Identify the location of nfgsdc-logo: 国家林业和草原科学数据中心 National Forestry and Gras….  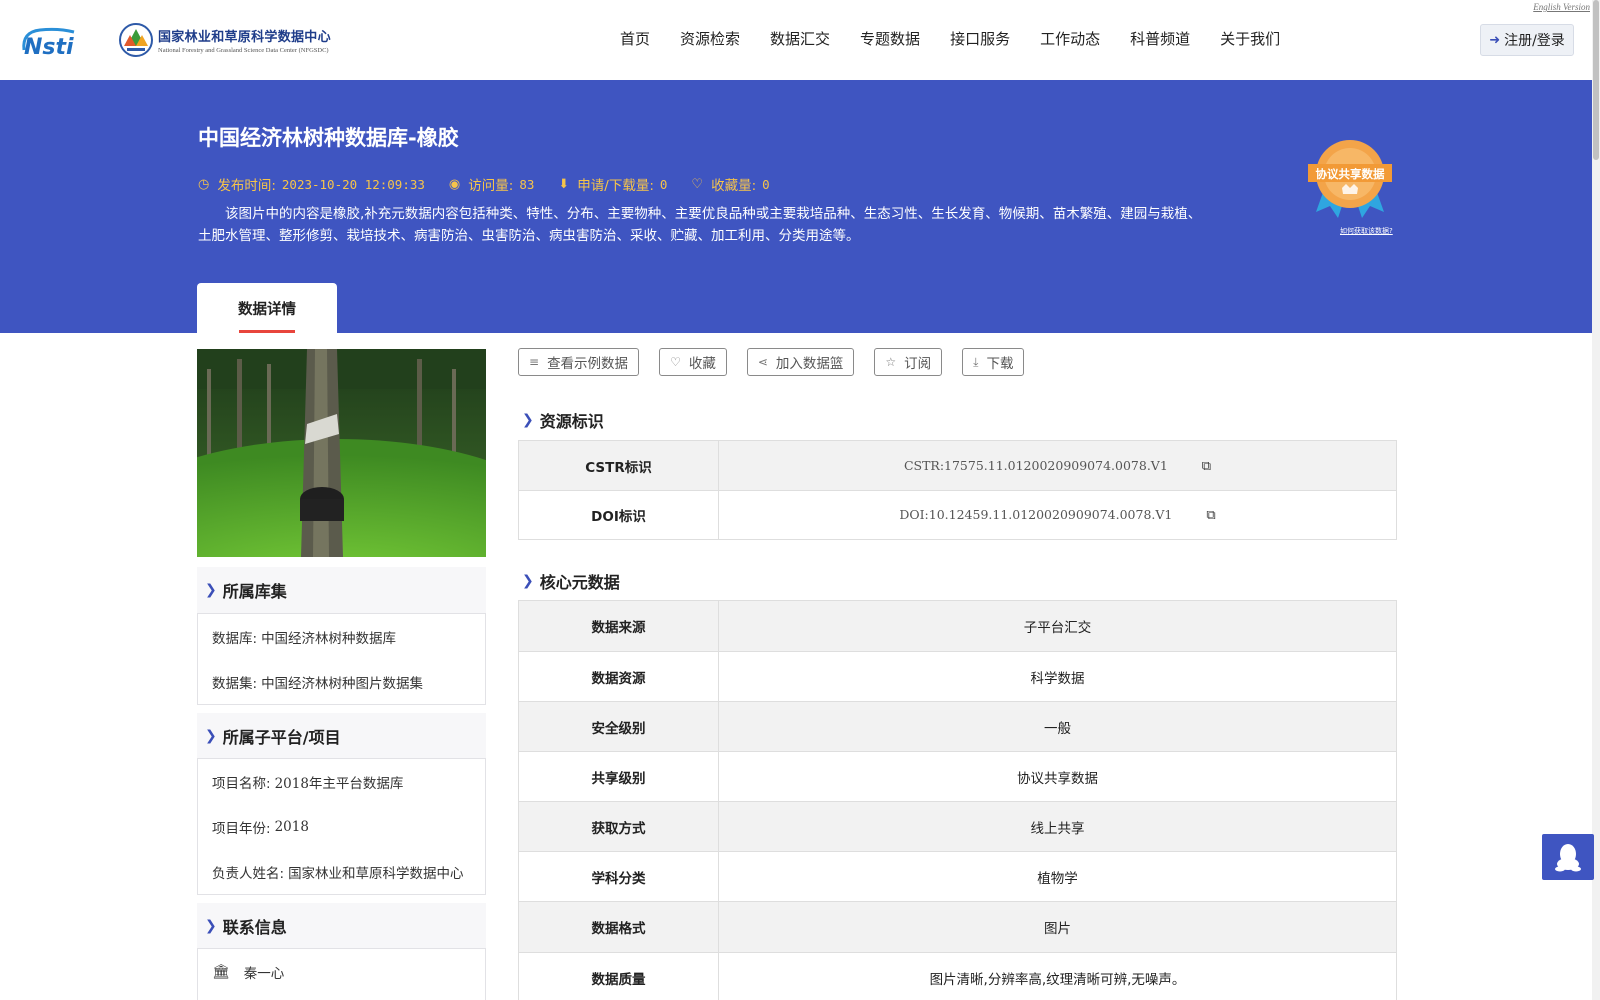
(224, 40).